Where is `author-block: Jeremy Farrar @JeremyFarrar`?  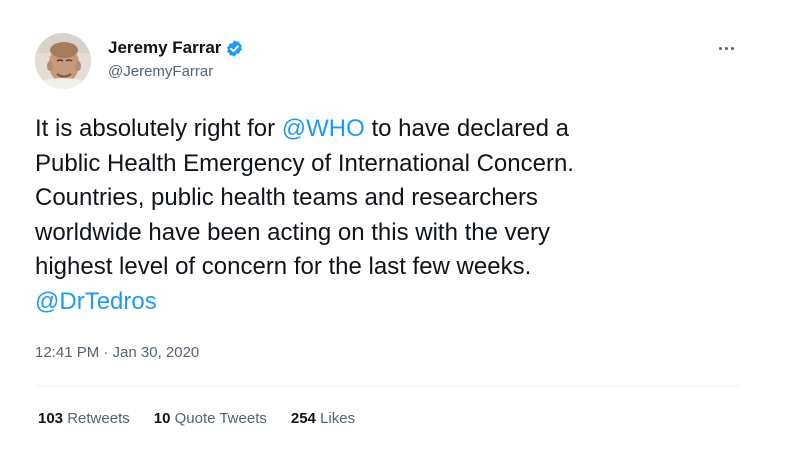
author-block: Jeremy Farrar @JeremyFarrar is located at coordinates (176, 59).